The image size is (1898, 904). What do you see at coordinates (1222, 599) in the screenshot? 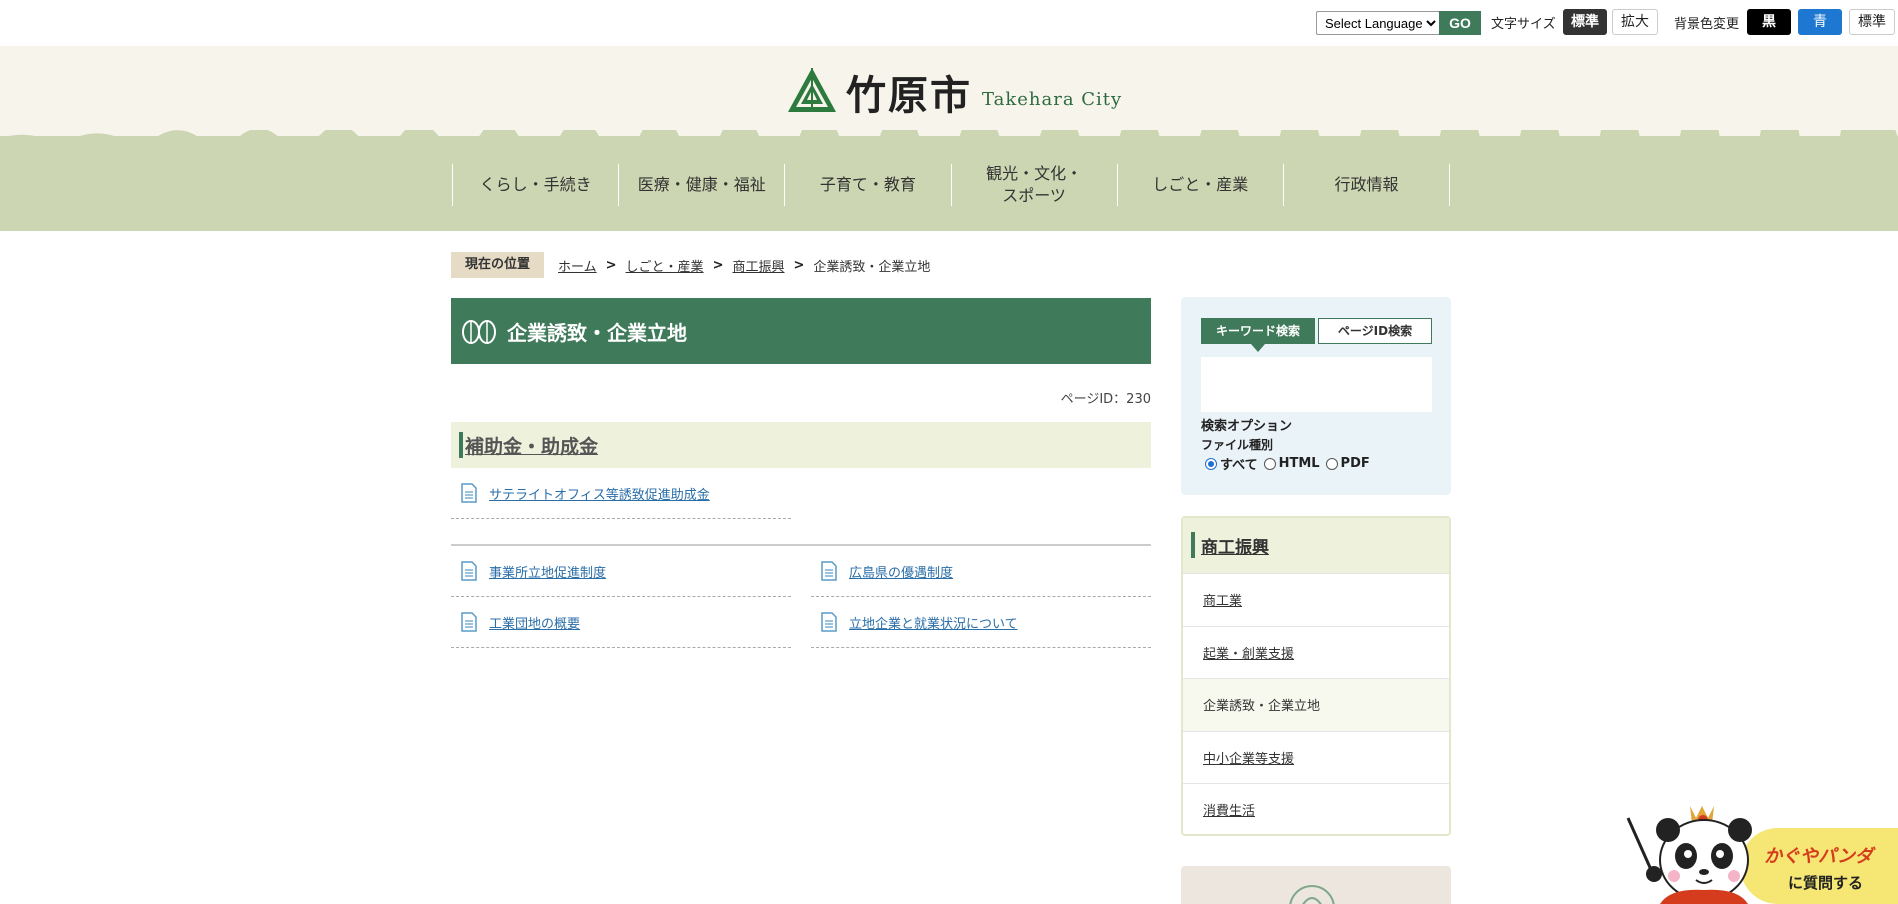
I see `sidebar-item-label: 商工業` at bounding box center [1222, 599].